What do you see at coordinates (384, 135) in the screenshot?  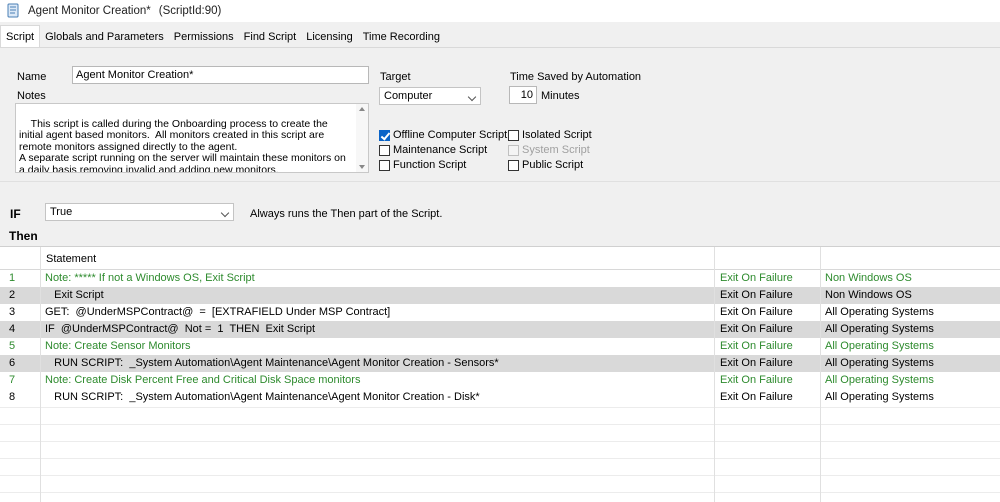 I see `offline-computer-script-checkbox` at bounding box center [384, 135].